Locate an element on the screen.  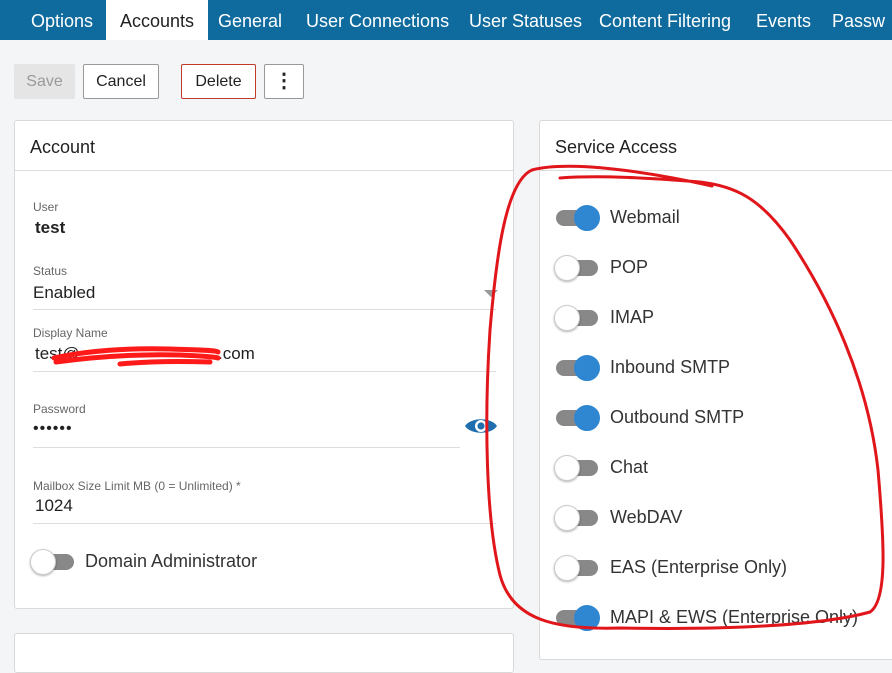
webdav-label: WebDAV is located at coordinates (646, 517).